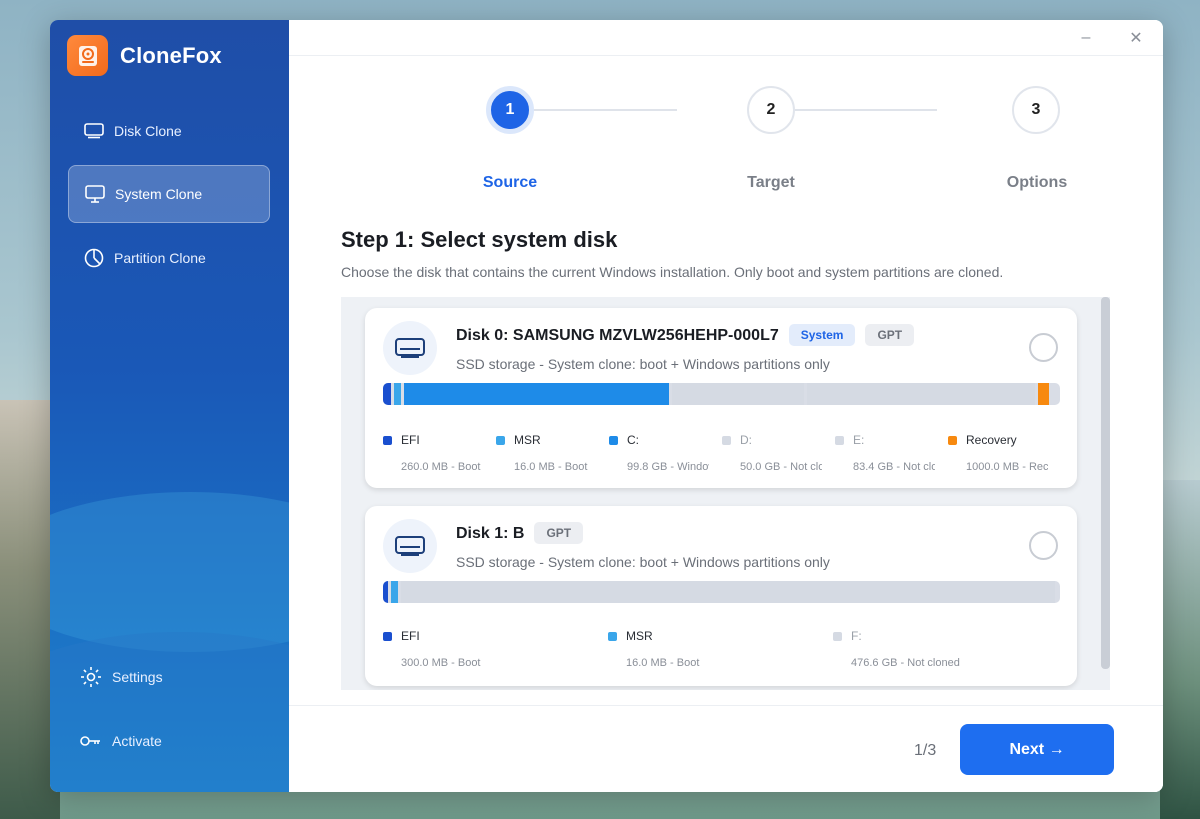 The image size is (1200, 819). I want to click on page-indicator: 1/3, so click(925, 750).